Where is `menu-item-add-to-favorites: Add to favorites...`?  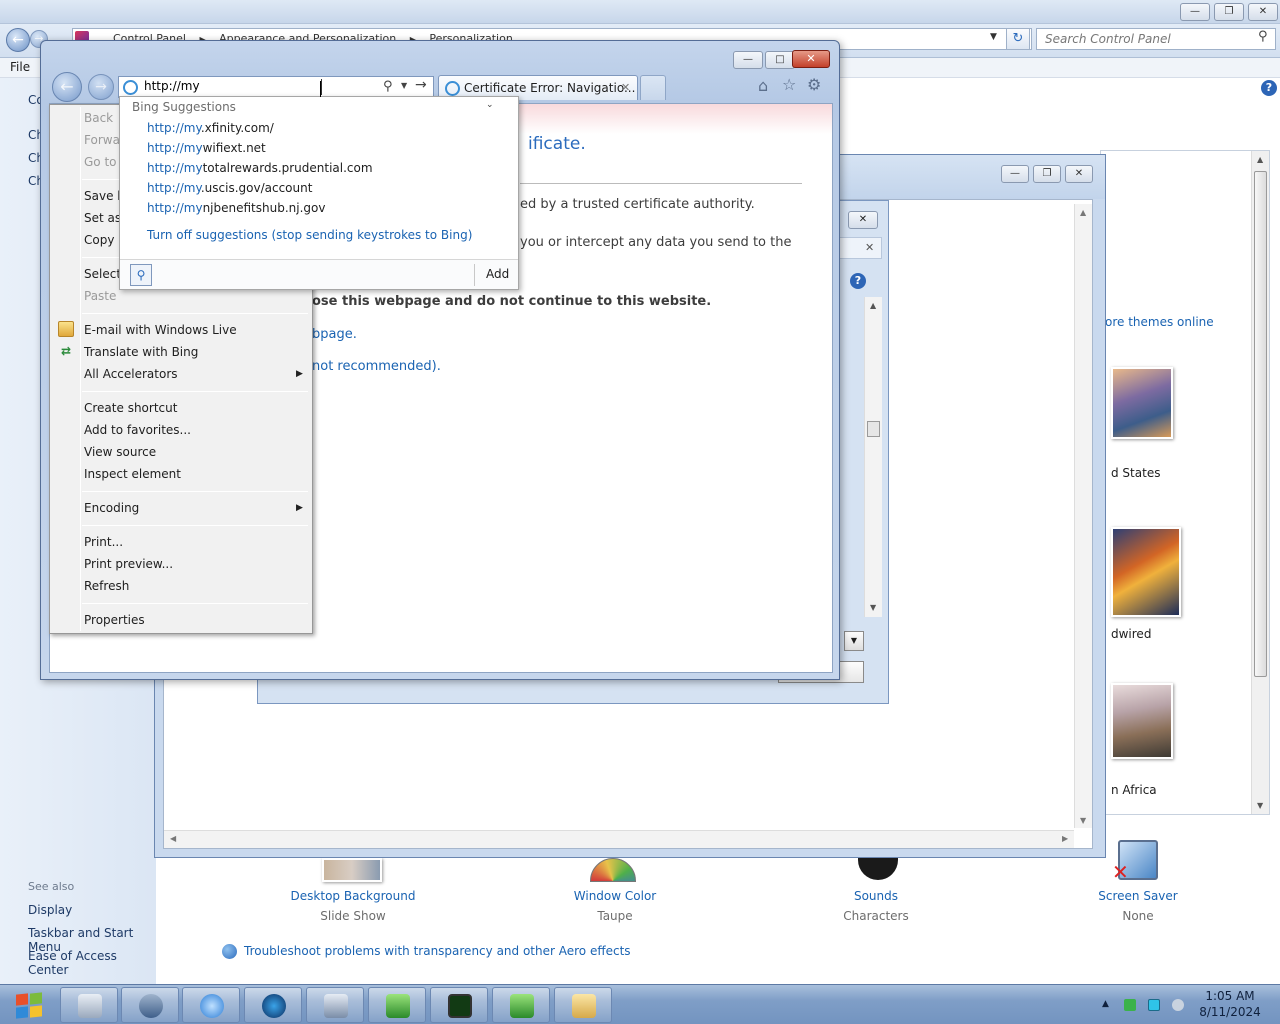
menu-item-add-to-favorites: Add to favorites... is located at coordinates (137, 430).